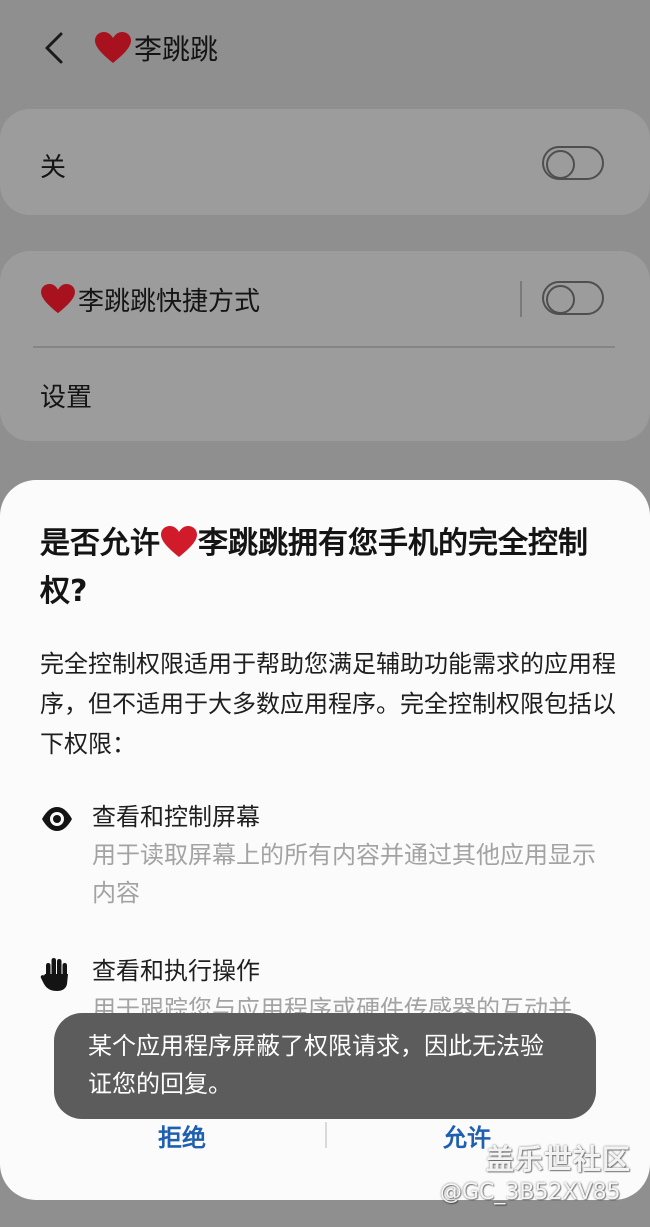 This screenshot has width=650, height=1227. What do you see at coordinates (182, 1135) in the screenshot?
I see `deny-button: 拒绝` at bounding box center [182, 1135].